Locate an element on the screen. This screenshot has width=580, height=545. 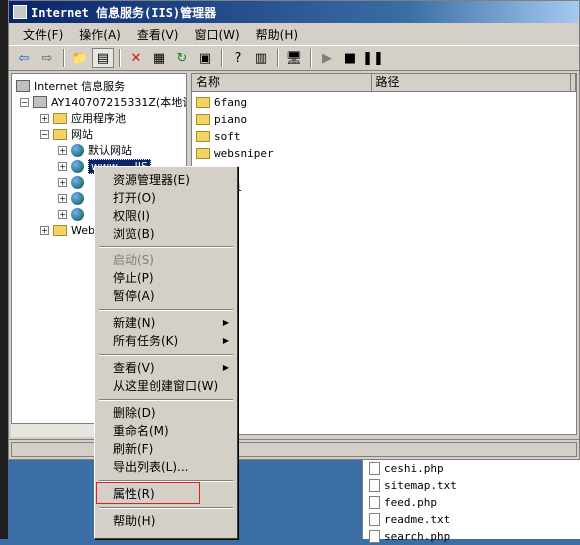
tree-root: Internet 信息服务 is located at coordinates (70, 86).